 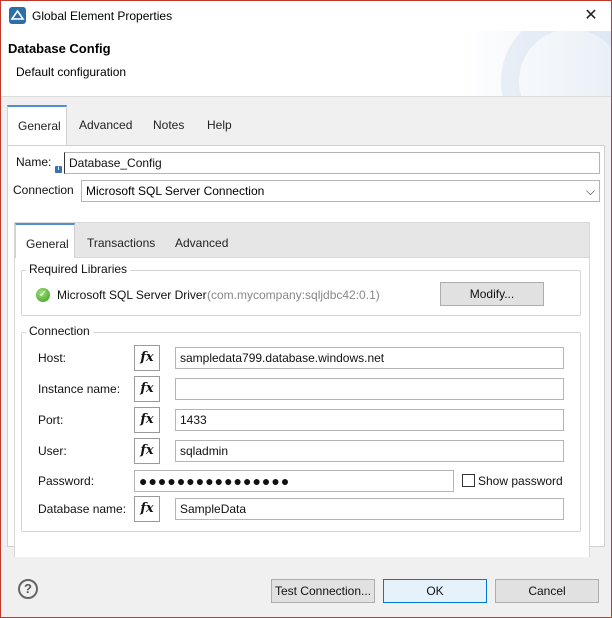 What do you see at coordinates (340, 191) in the screenshot?
I see `connection-select: Microsoft SQL Server Connection ⌵` at bounding box center [340, 191].